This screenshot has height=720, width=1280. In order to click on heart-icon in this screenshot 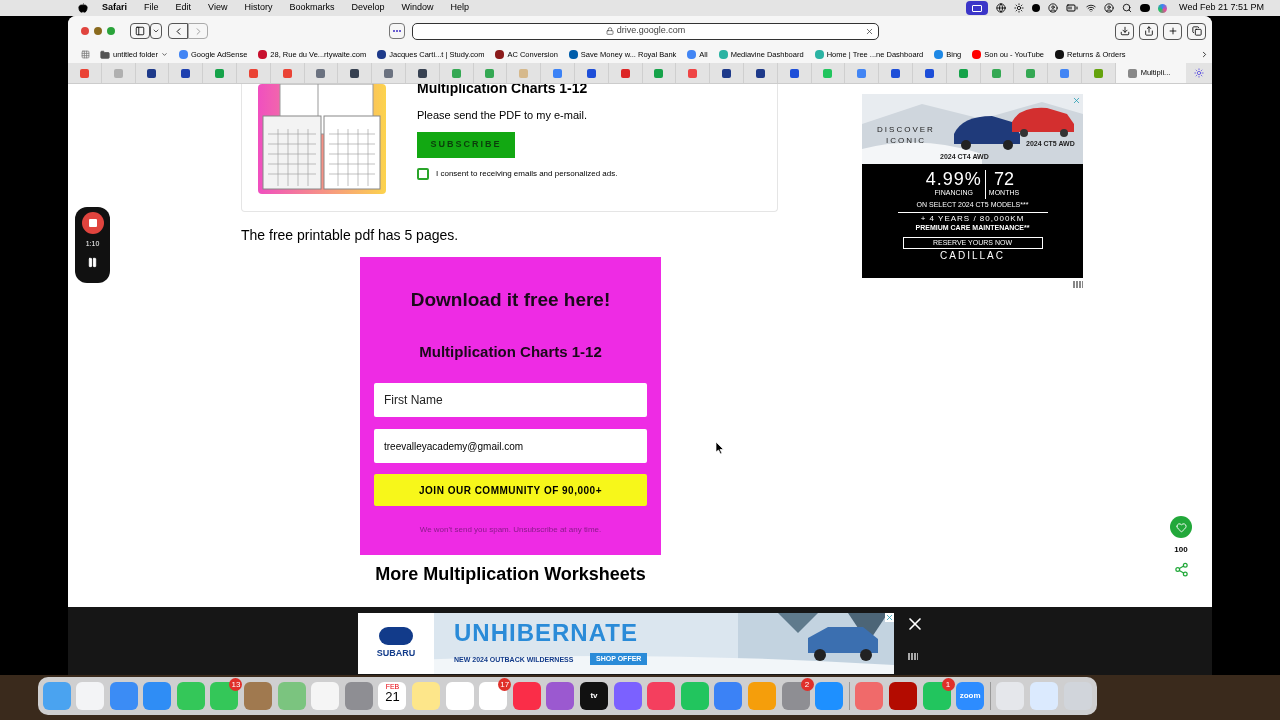, I will do `click(1181, 527)`.